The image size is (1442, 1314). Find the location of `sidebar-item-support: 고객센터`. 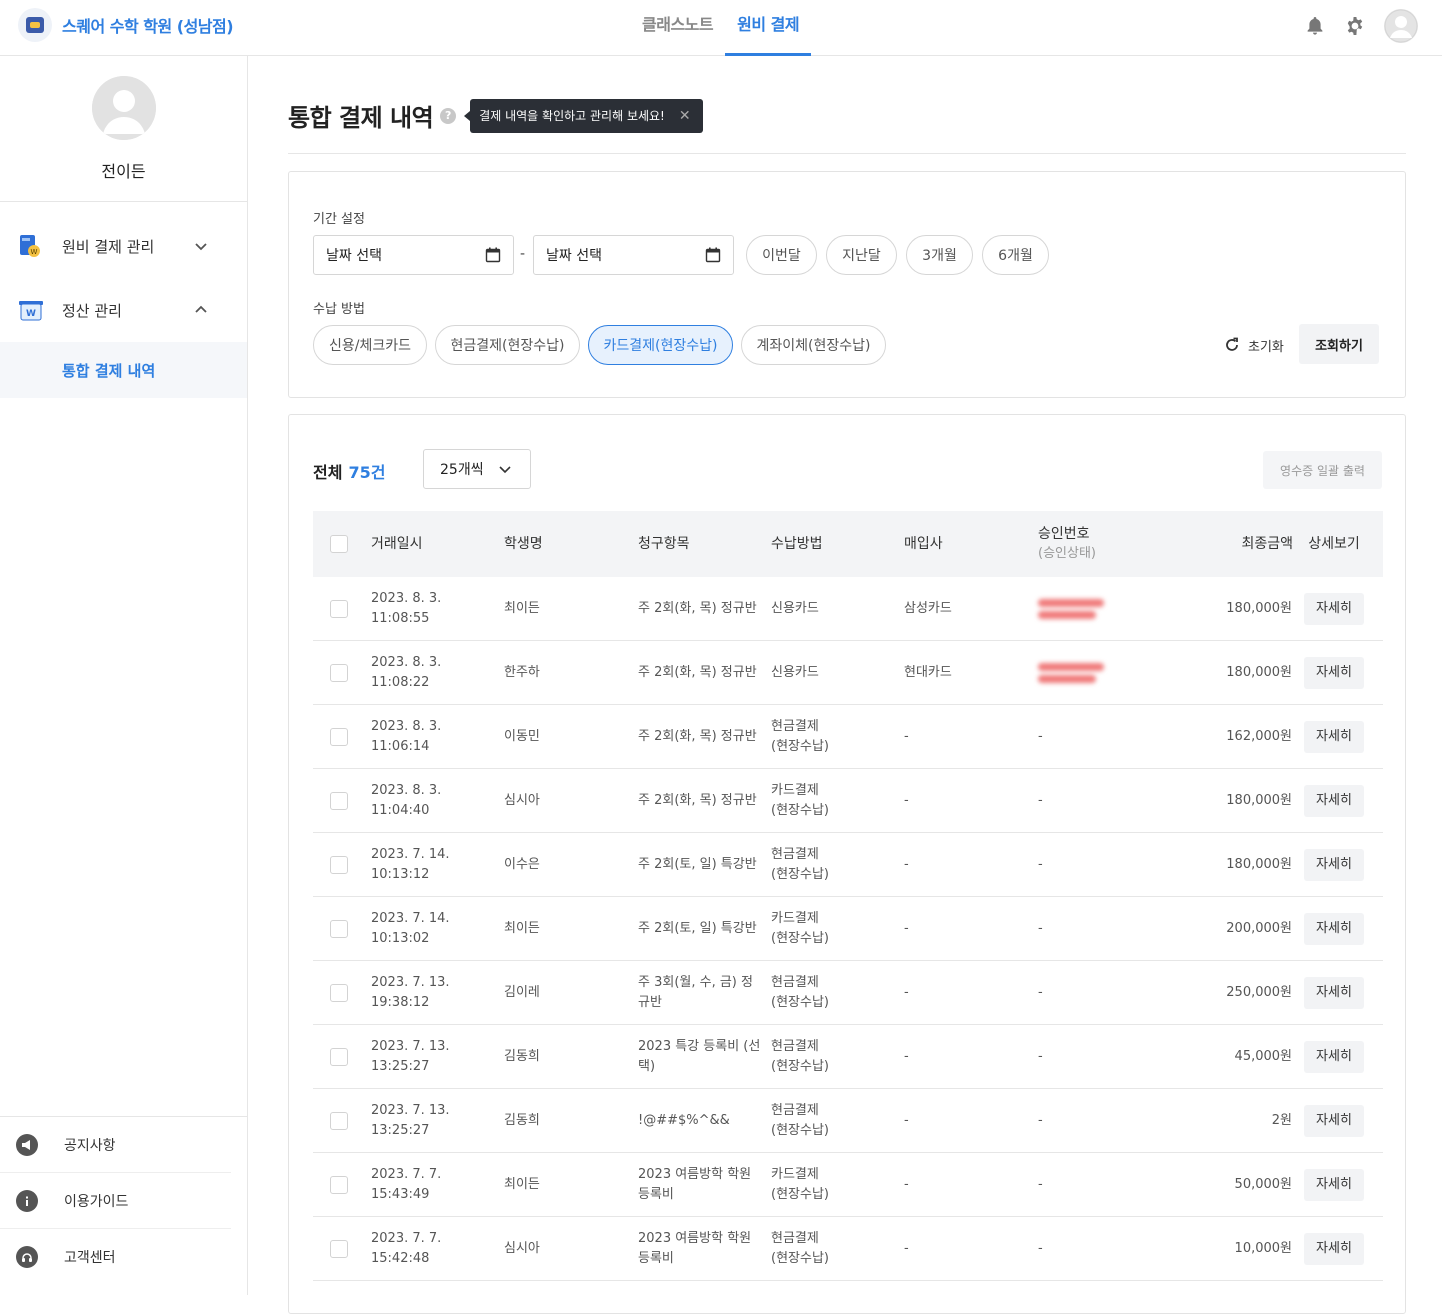

sidebar-item-support: 고객센터 is located at coordinates (115, 1257).